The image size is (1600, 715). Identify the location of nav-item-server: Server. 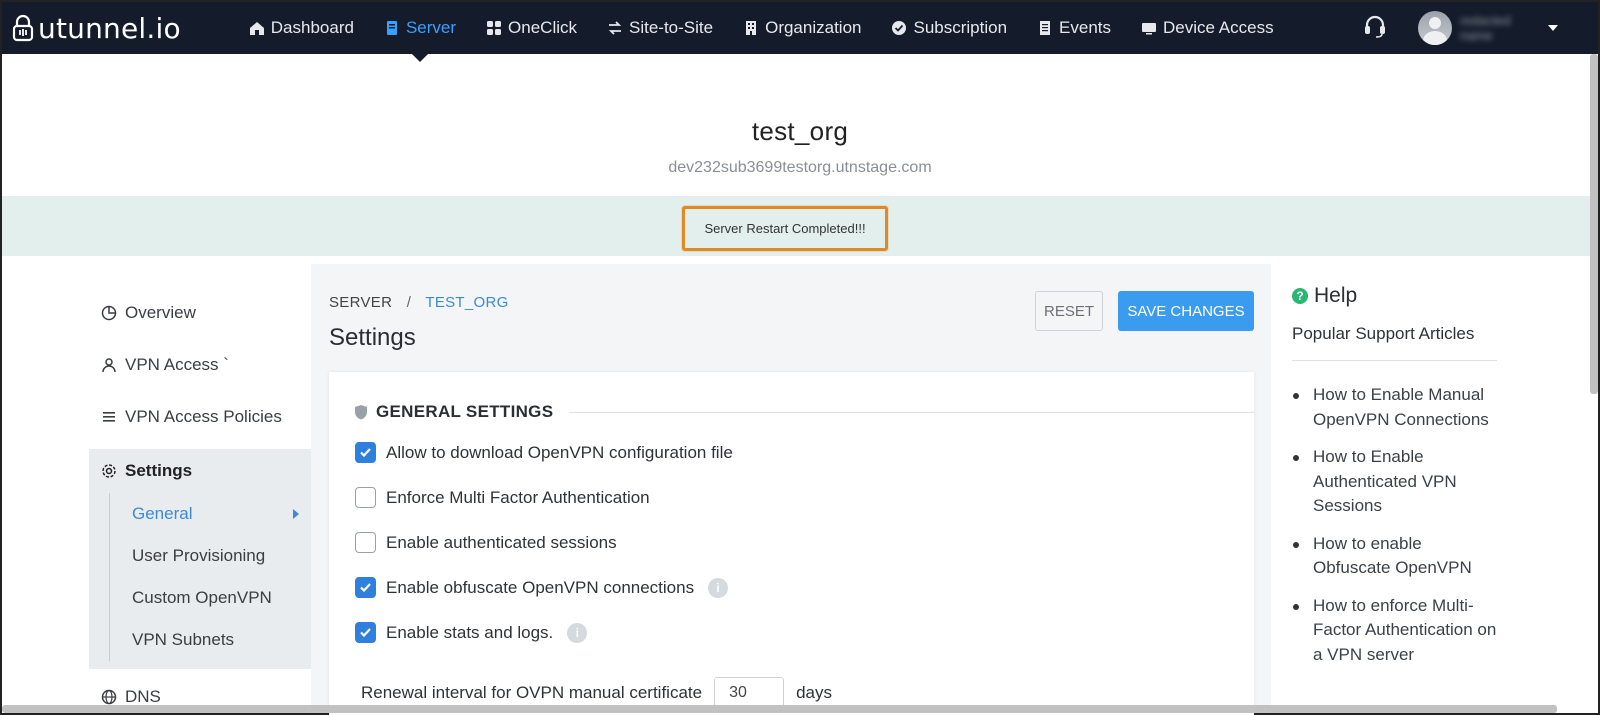
(420, 32).